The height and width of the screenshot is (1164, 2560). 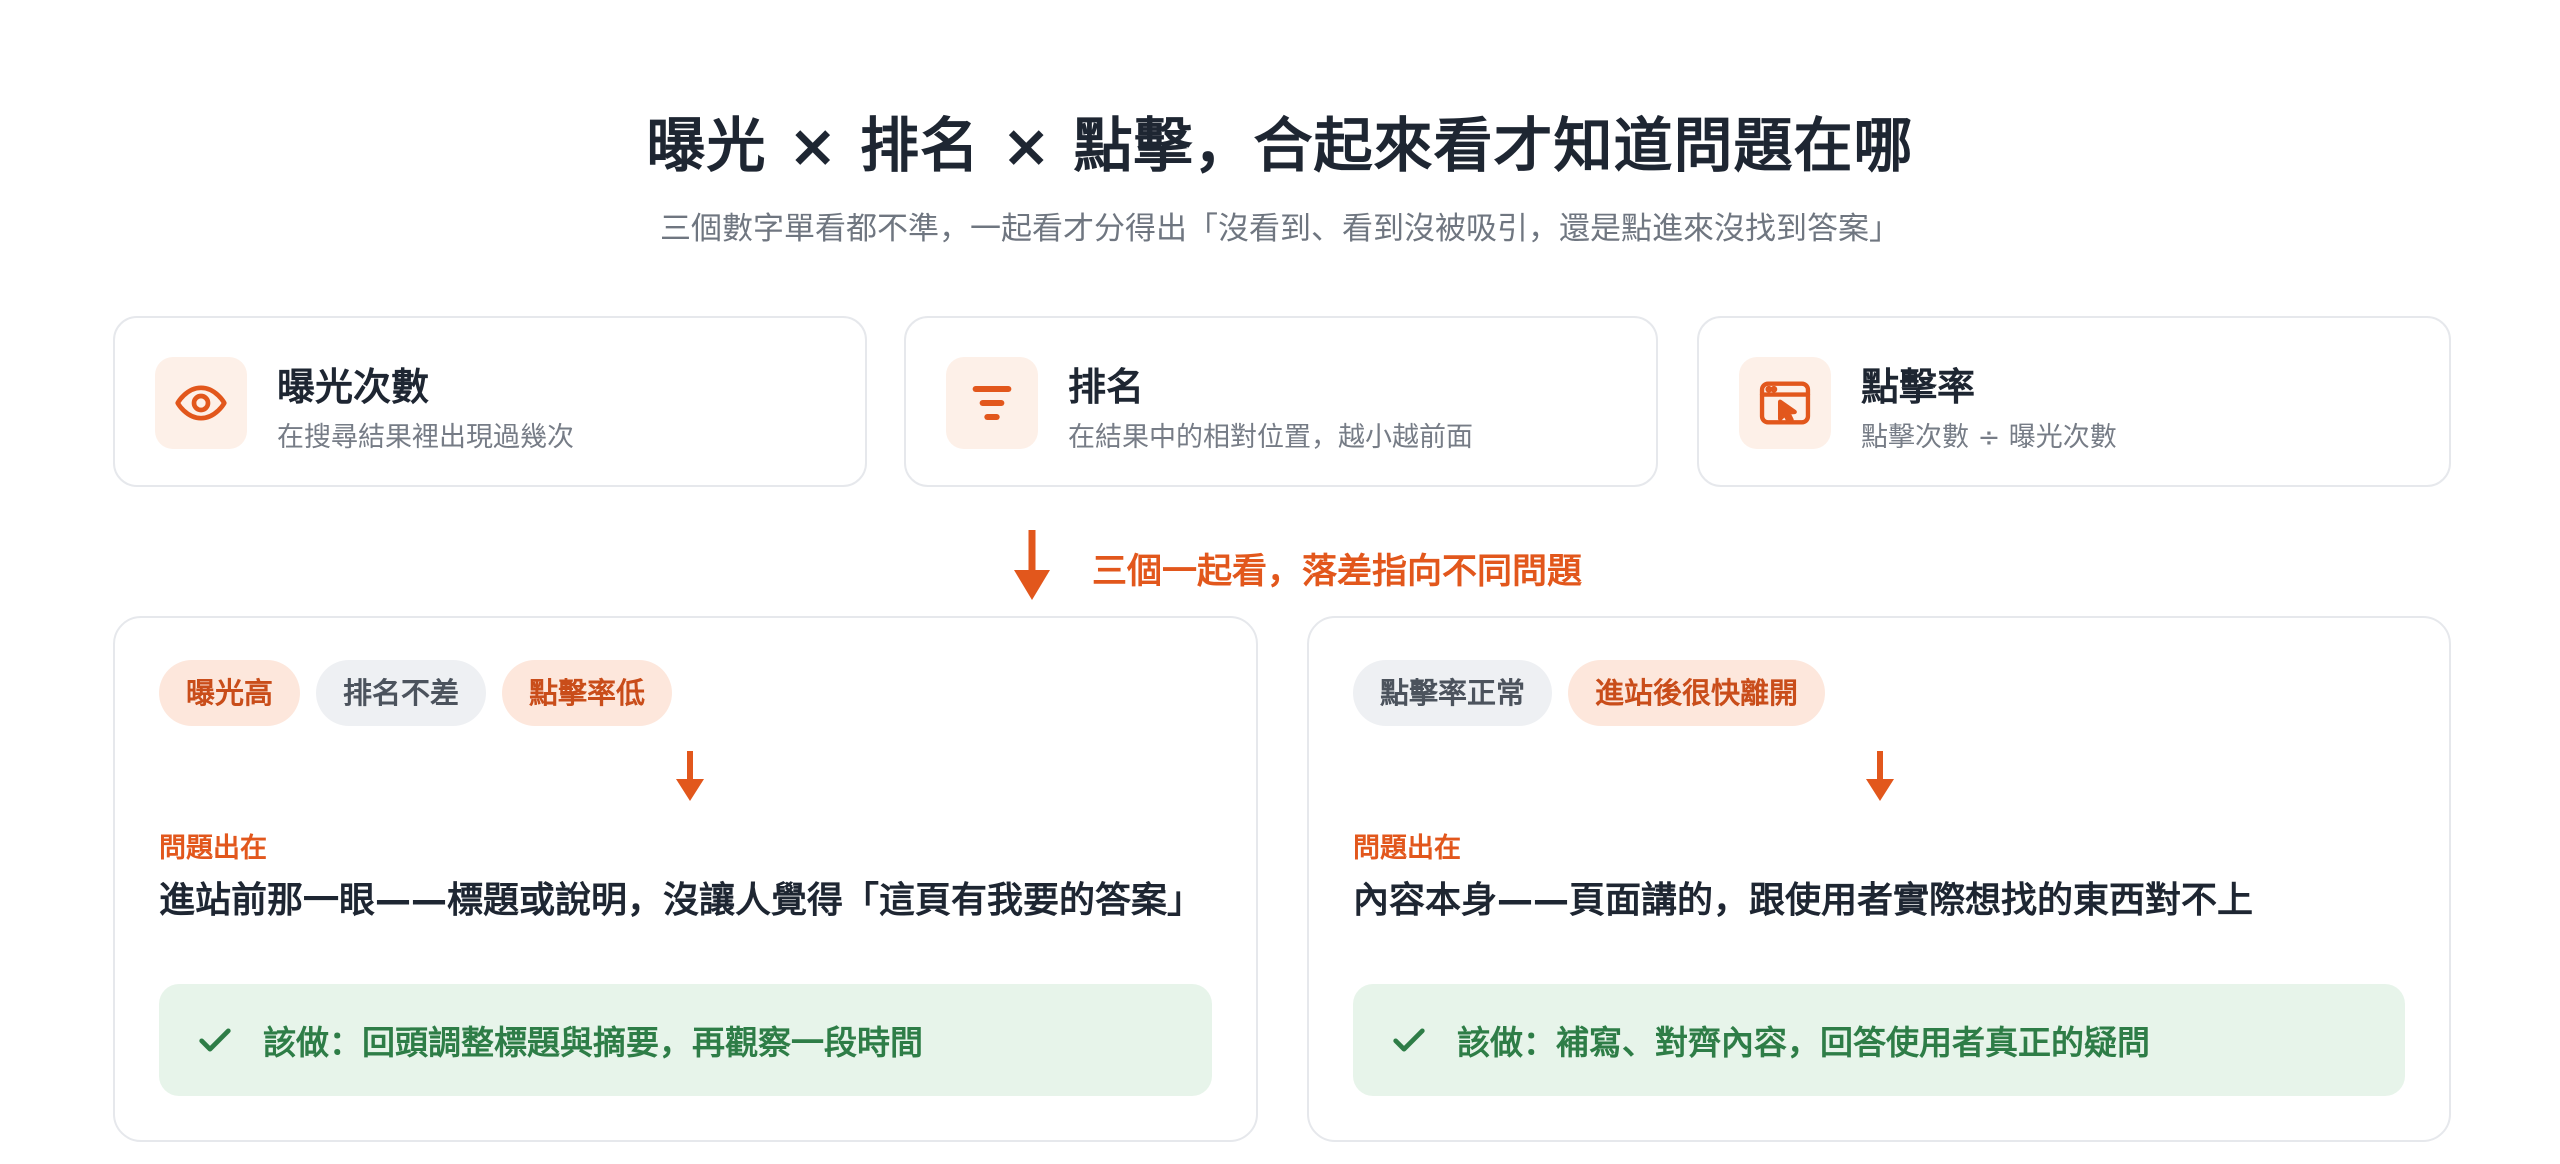 I want to click on tag-list: 點擊率正常 進站後很快離開, so click(x=1589, y=693).